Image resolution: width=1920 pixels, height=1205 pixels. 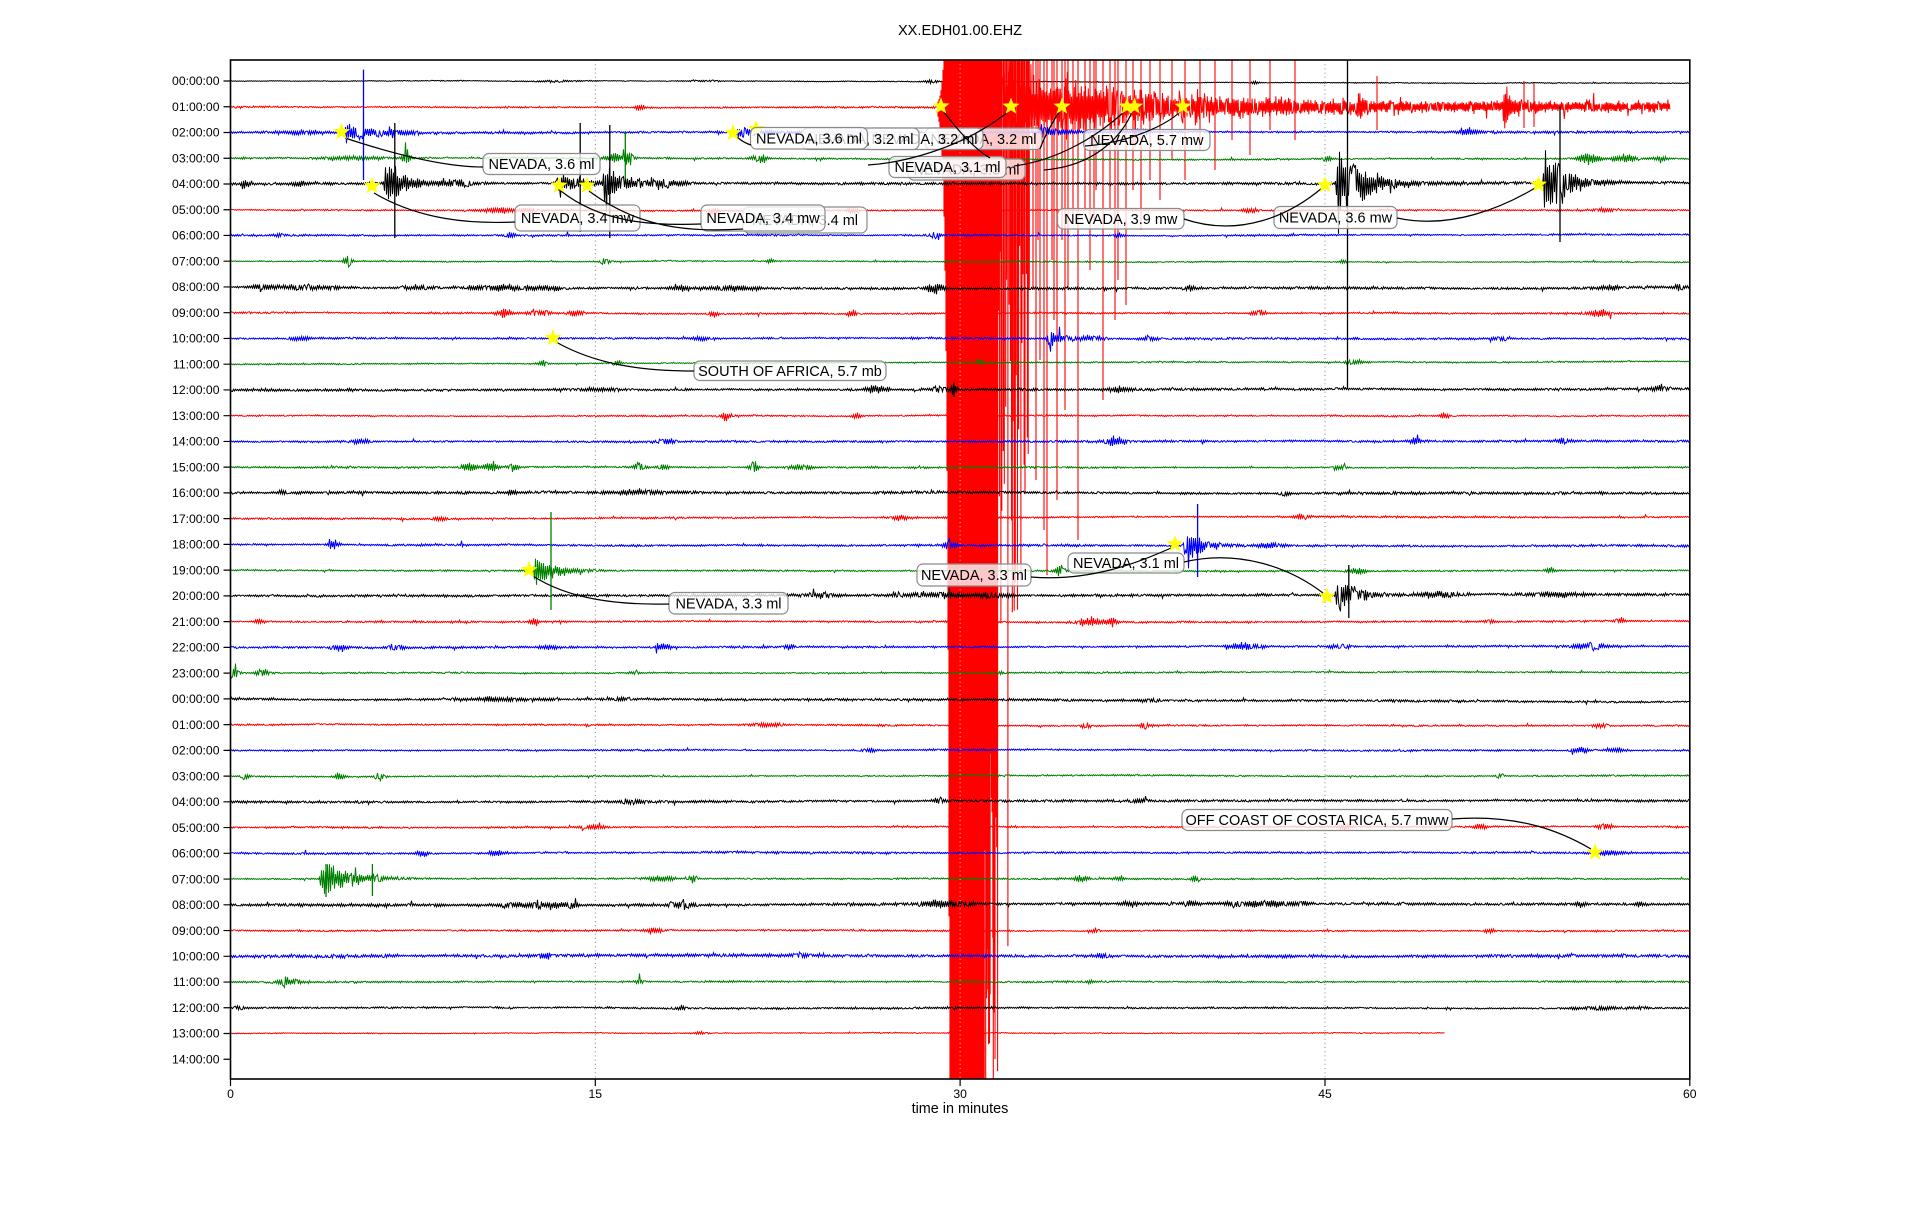 What do you see at coordinates (1121, 220) in the screenshot?
I see `svg-text: NEVADA, 3.9 mw` at bounding box center [1121, 220].